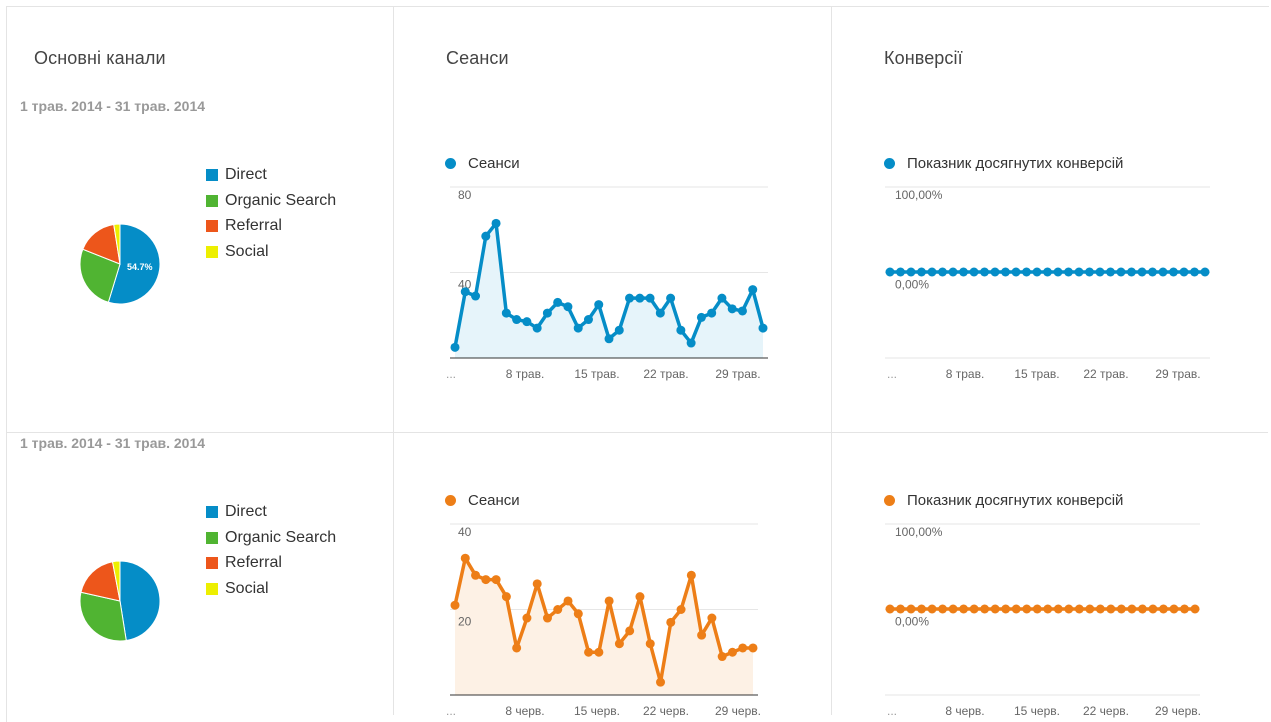 The height and width of the screenshot is (722, 1271). What do you see at coordinates (140, 267) in the screenshot?
I see `pie-data-label: 54.7%` at bounding box center [140, 267].